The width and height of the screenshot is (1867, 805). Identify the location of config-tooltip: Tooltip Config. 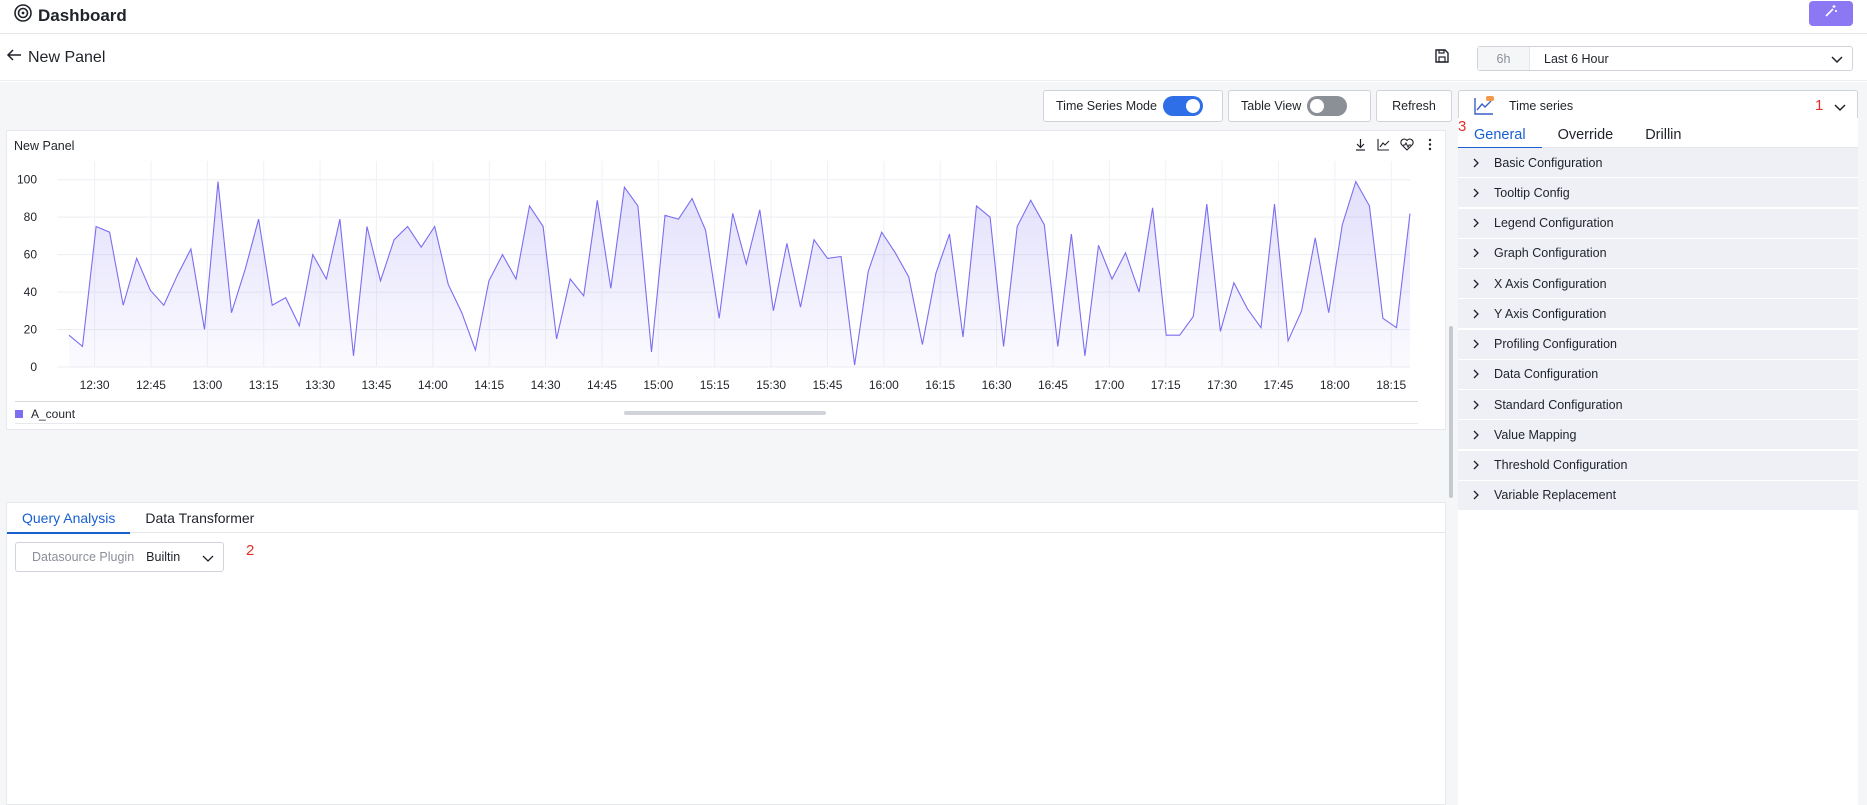
(1658, 193).